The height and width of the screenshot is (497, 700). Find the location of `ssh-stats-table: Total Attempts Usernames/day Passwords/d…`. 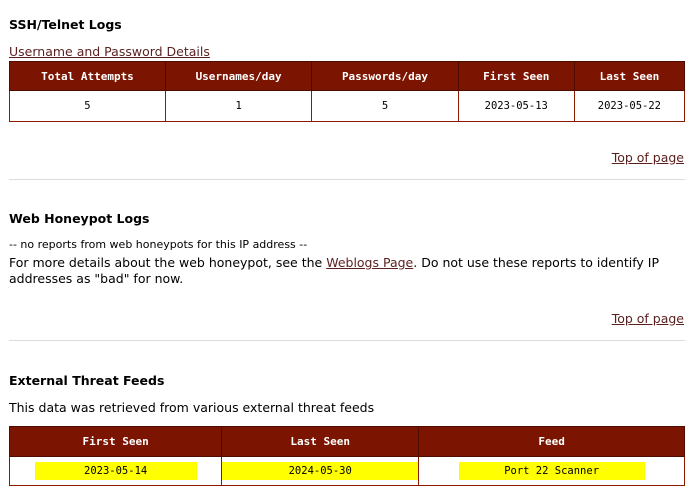

ssh-stats-table: Total Attempts Usernames/day Passwords/d… is located at coordinates (347, 91).